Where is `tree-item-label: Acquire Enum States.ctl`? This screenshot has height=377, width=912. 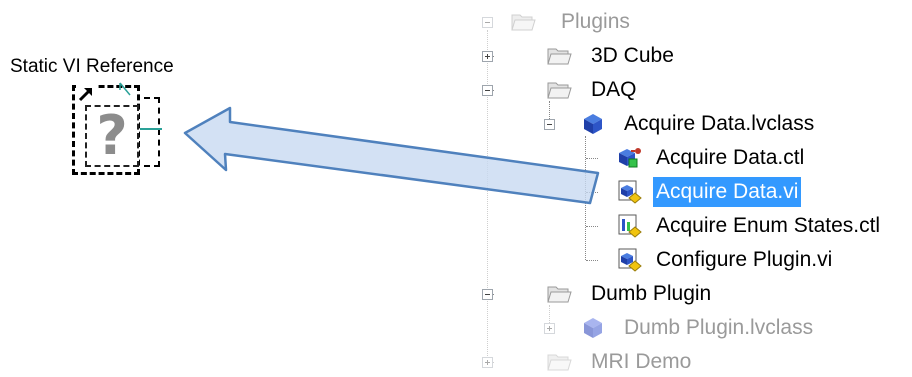 tree-item-label: Acquire Enum States.ctl is located at coordinates (768, 225).